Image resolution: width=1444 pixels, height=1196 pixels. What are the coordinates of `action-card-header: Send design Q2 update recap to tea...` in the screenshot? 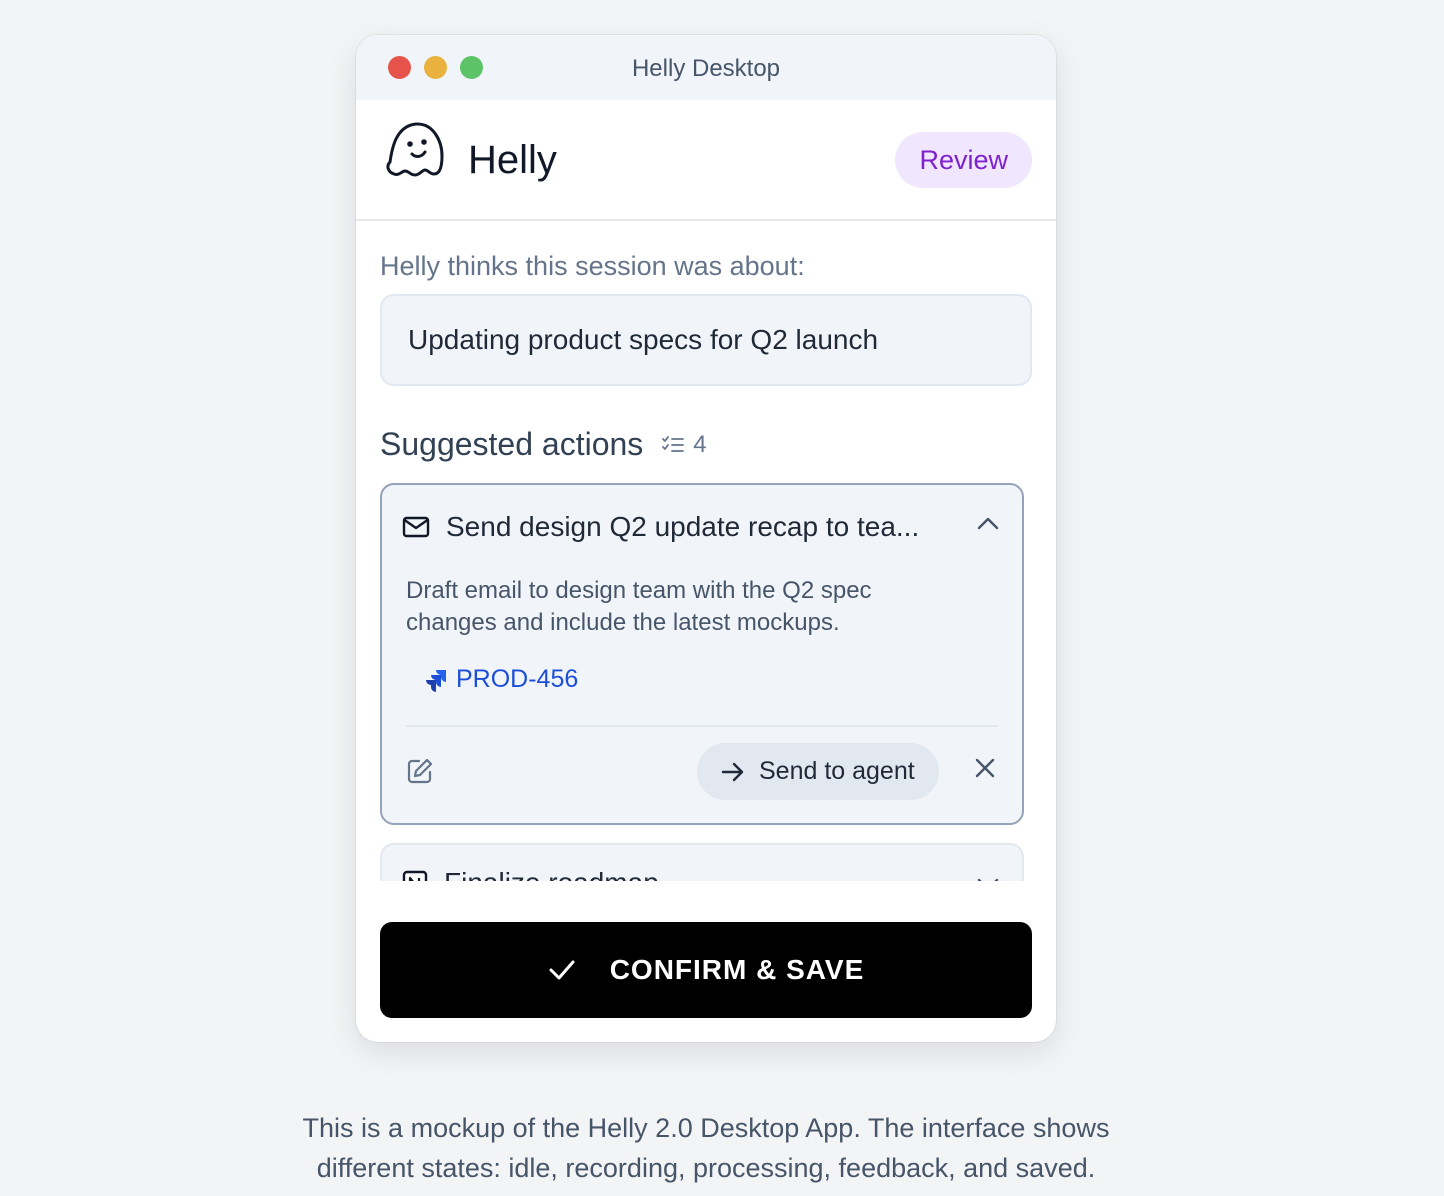 It's located at (674, 527).